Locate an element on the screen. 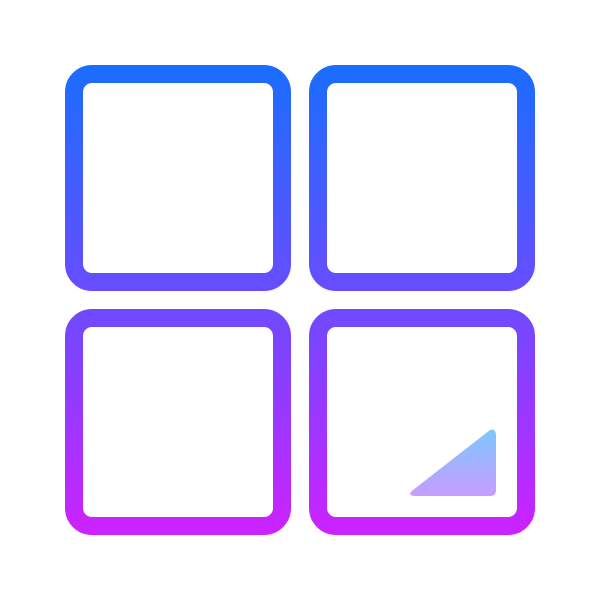 The width and height of the screenshot is (600, 600). tile-top-left is located at coordinates (178, 178).